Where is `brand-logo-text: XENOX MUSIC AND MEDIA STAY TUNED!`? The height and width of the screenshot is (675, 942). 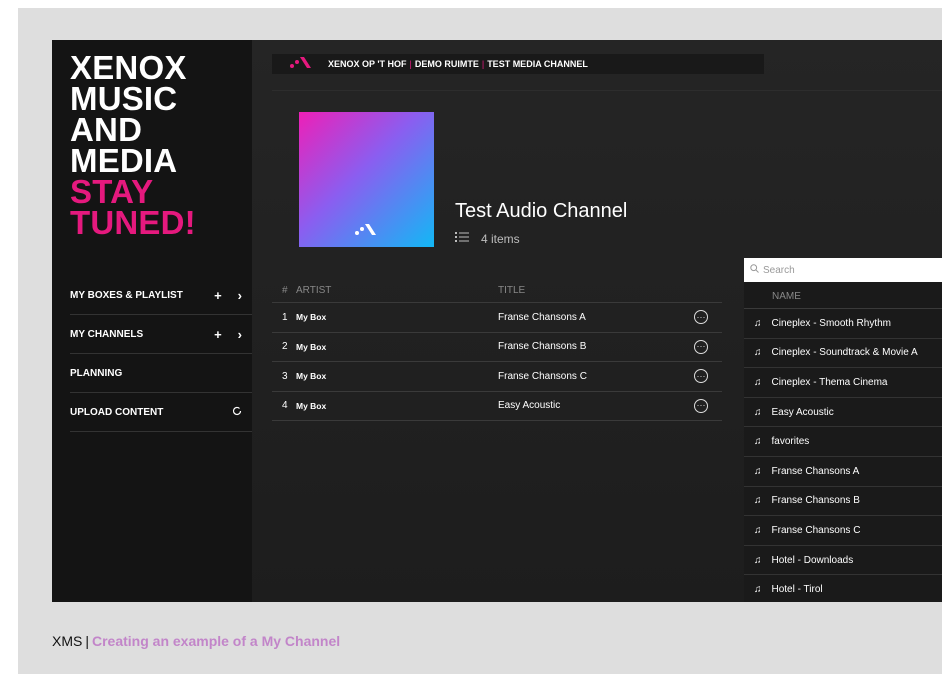 brand-logo-text: XENOX MUSIC AND MEDIA STAY TUNED! is located at coordinates (133, 145).